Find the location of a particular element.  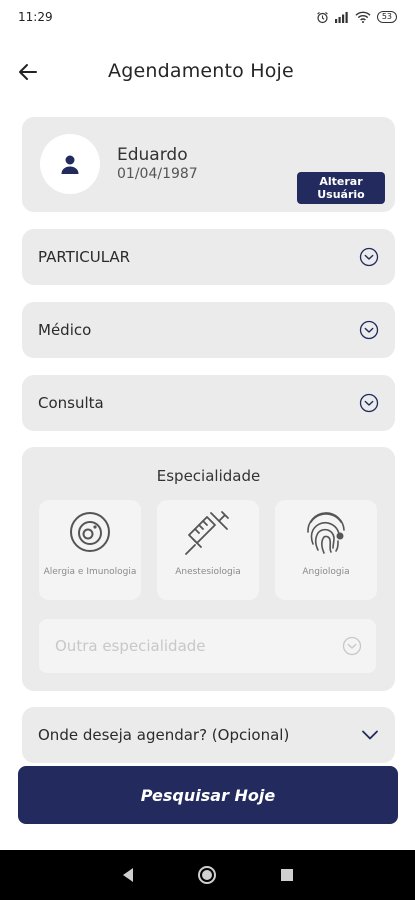

arrow-left-icon is located at coordinates (28, 72).